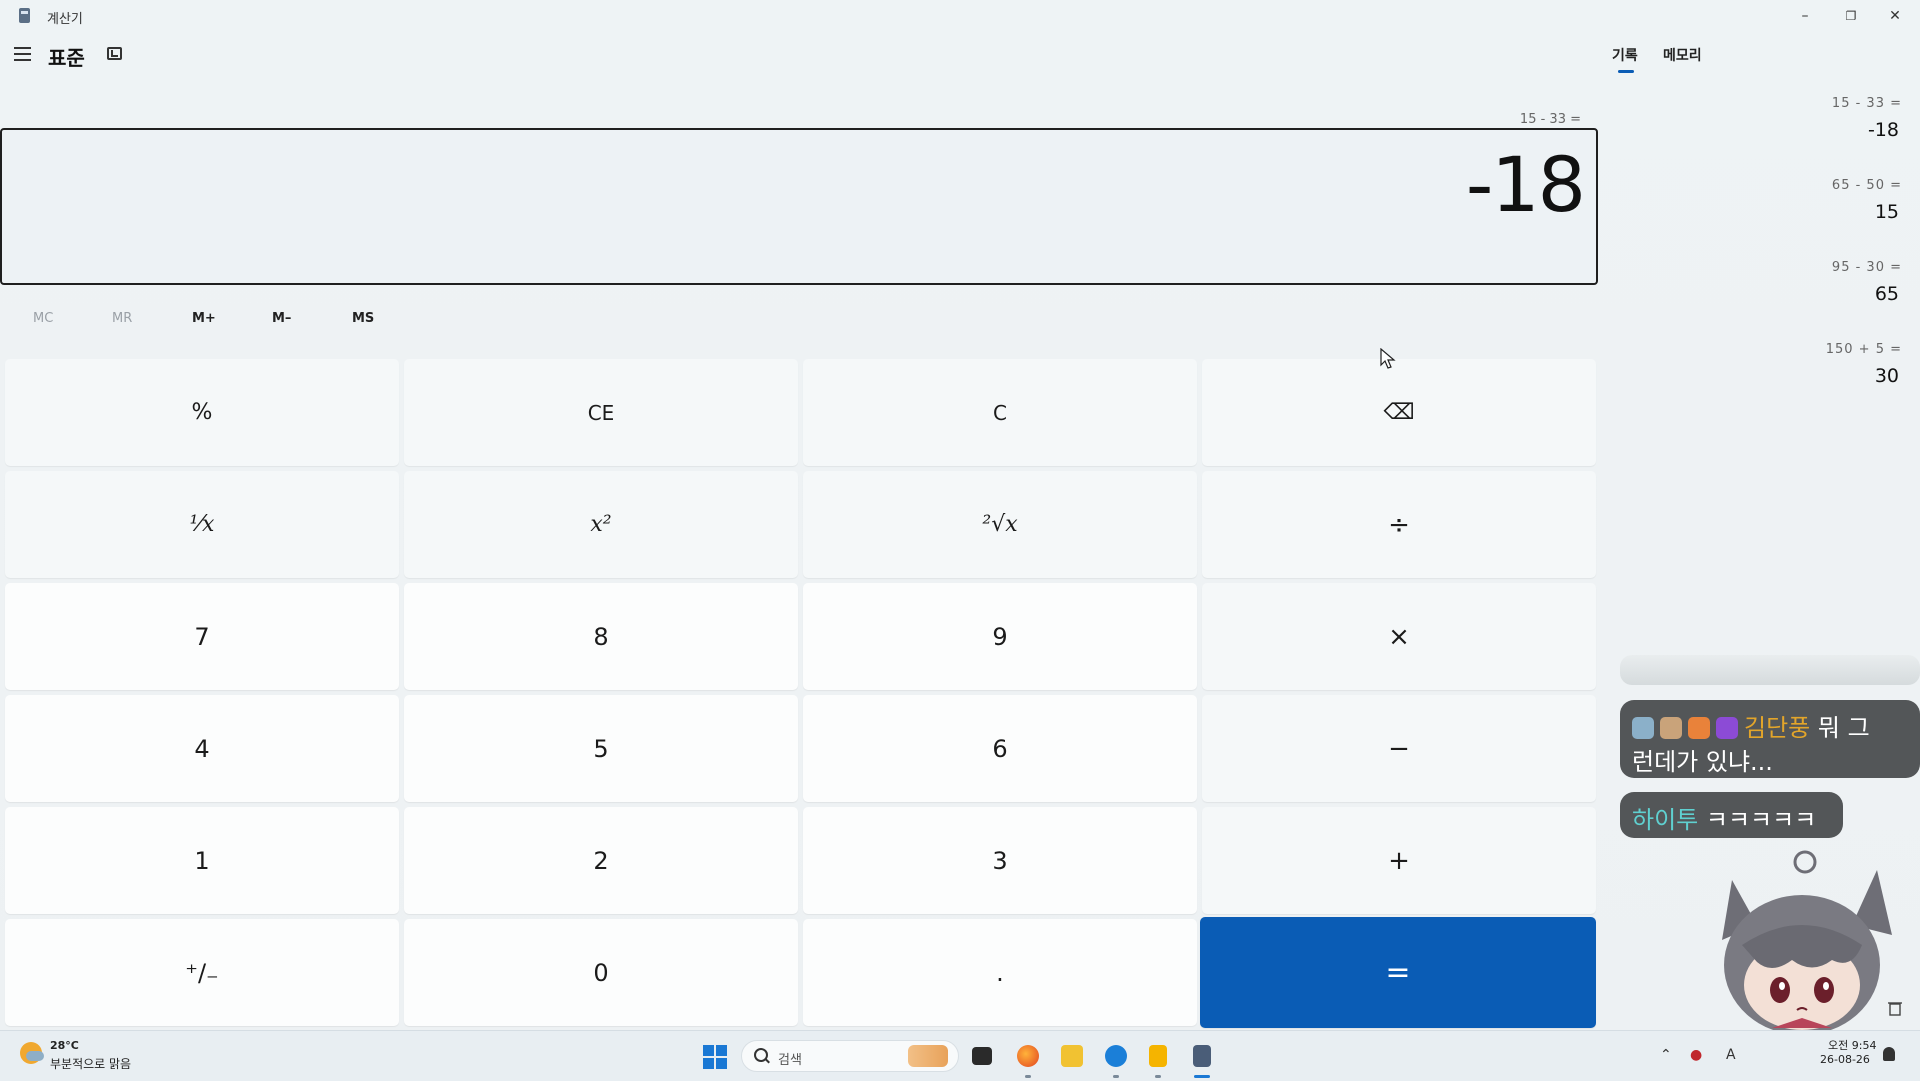  Describe the element at coordinates (1116, 1056) in the screenshot. I see `browser-icon` at that location.